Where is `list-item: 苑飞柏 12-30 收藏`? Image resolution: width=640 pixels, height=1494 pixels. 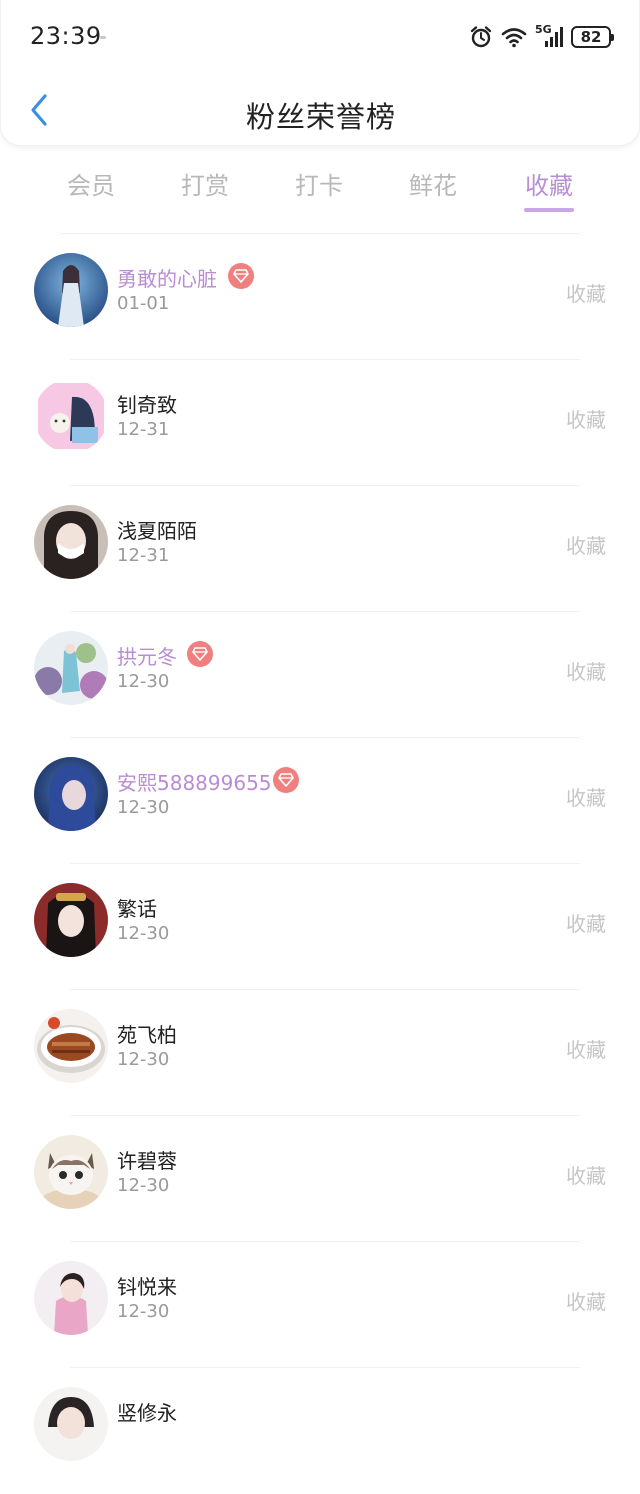
list-item: 苑飞柏 12-30 收藏 is located at coordinates (320, 1053).